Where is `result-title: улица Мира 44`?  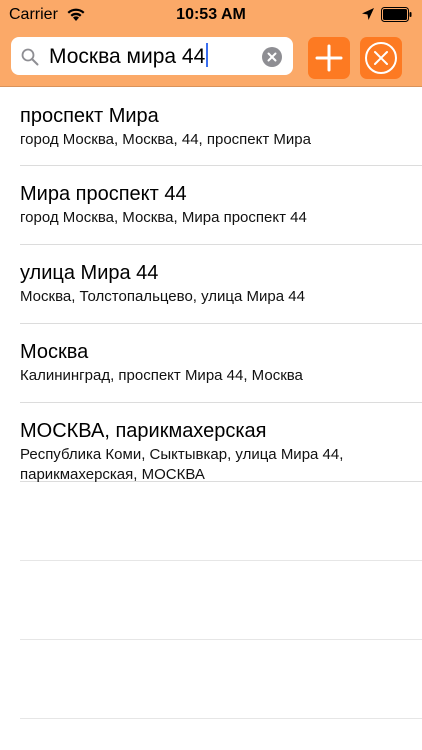
result-title: улица Мира 44 is located at coordinates (89, 273).